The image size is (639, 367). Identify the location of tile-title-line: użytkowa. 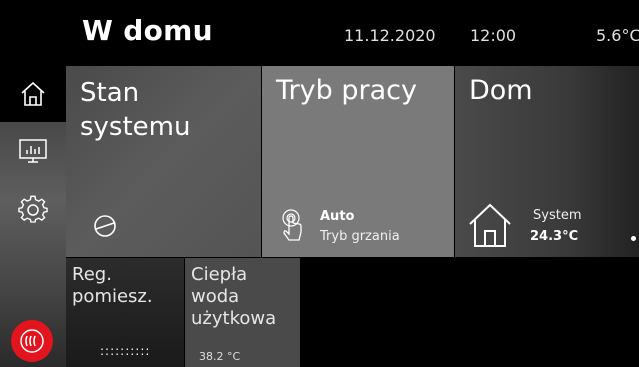
(234, 318).